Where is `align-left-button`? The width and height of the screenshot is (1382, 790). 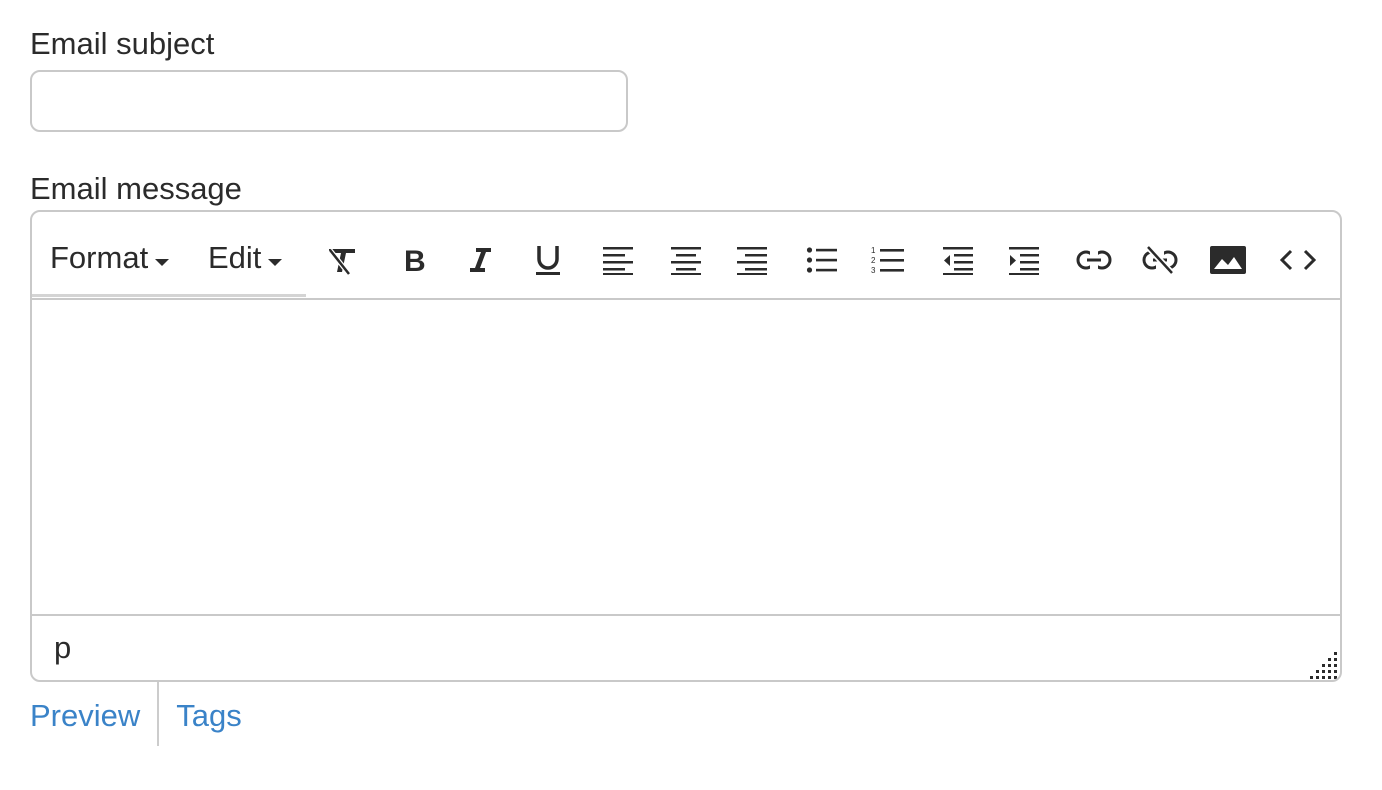 align-left-button is located at coordinates (618, 260).